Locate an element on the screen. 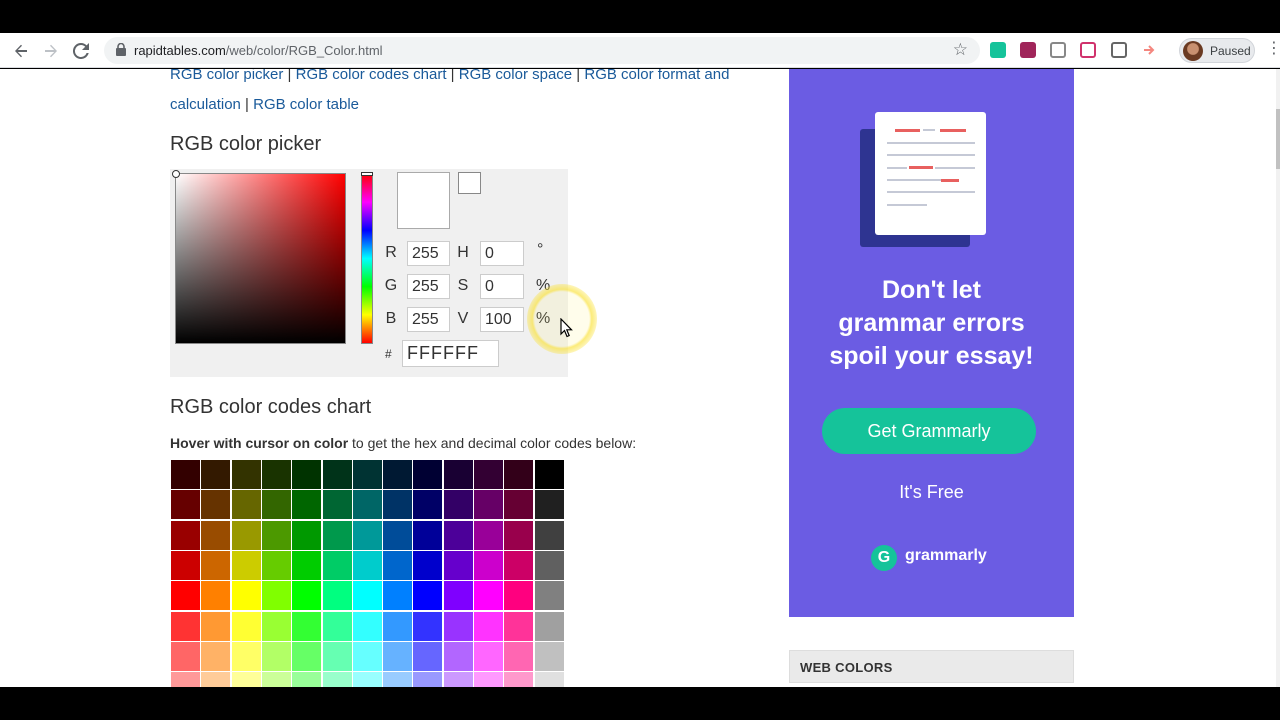 The height and width of the screenshot is (720, 1280). profile-button: Paused is located at coordinates (1217, 50).